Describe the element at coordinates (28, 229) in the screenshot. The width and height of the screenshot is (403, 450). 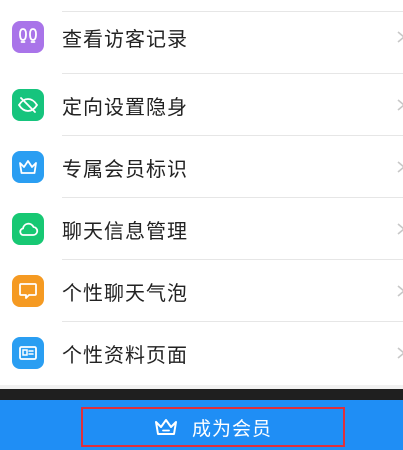
I see `cloud-icon` at that location.